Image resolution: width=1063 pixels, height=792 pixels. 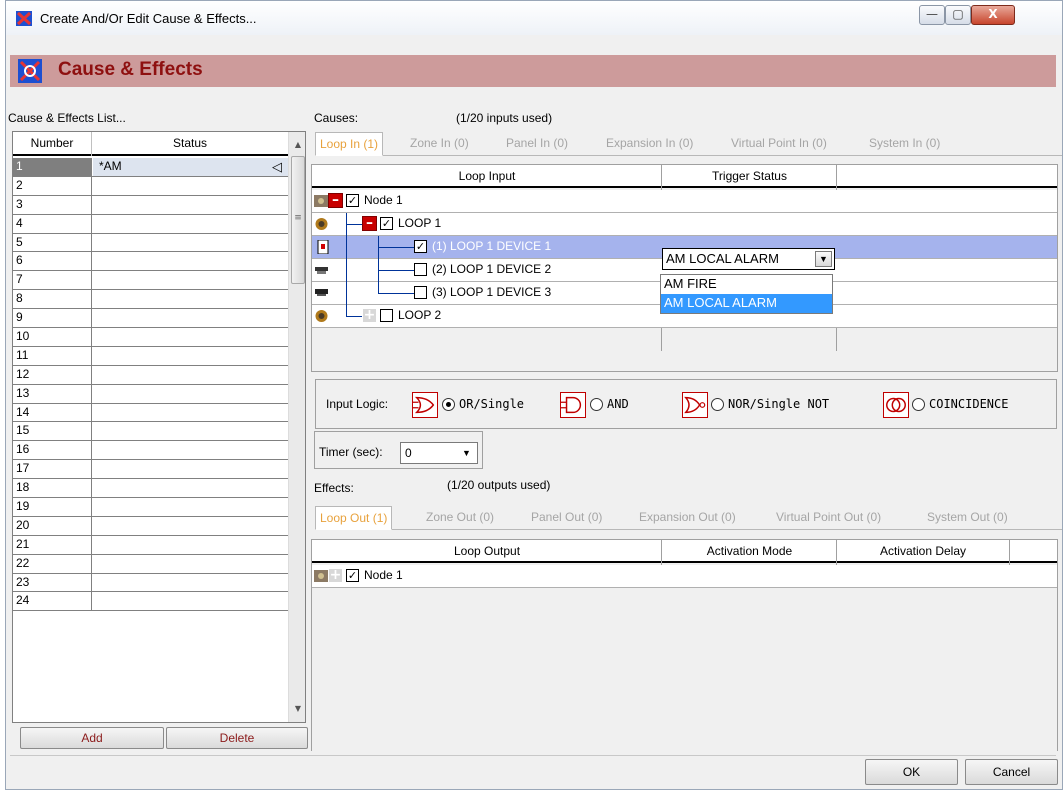 I want to click on tab-expansion-out: Expansion Out (0), so click(x=687, y=518).